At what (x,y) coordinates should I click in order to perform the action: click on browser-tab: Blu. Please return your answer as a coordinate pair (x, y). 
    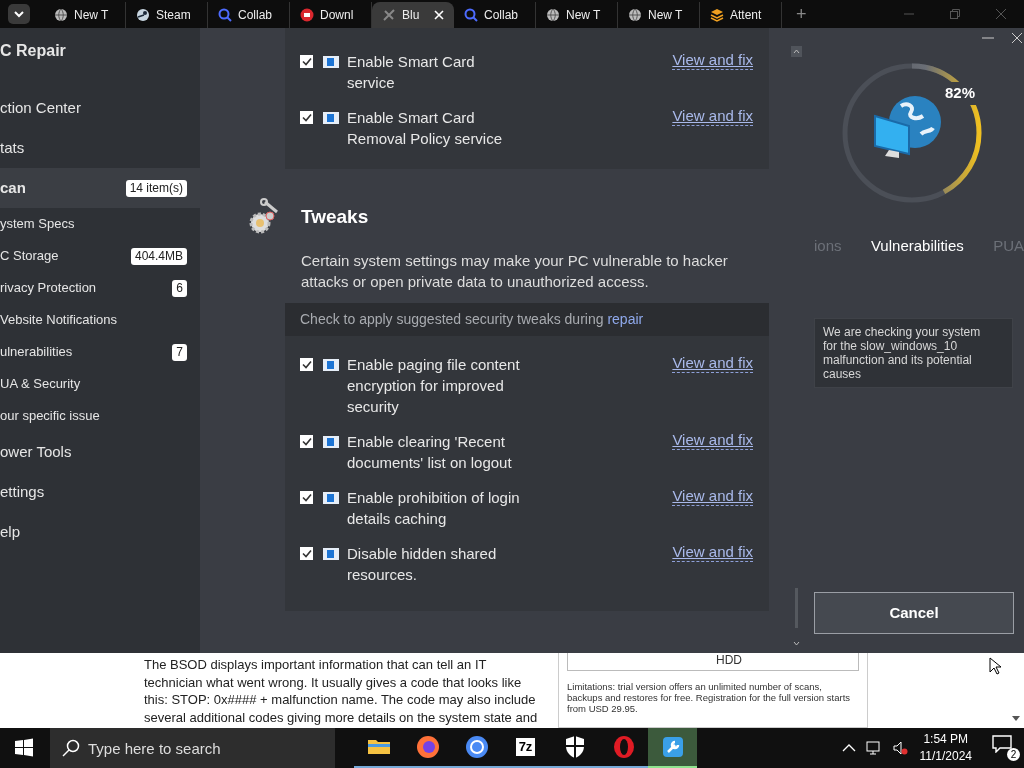
    Looking at the image, I should click on (413, 15).